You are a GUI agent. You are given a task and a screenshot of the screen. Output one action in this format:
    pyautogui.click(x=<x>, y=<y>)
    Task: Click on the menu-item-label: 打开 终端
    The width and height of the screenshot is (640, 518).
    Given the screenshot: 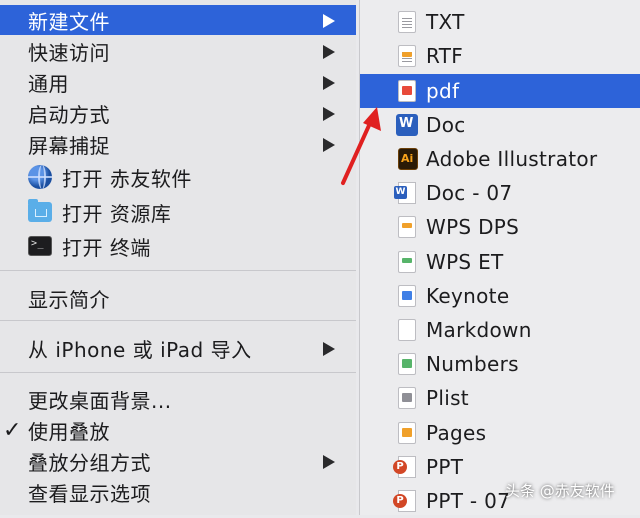 What is the action you would take?
    pyautogui.click(x=106, y=247)
    